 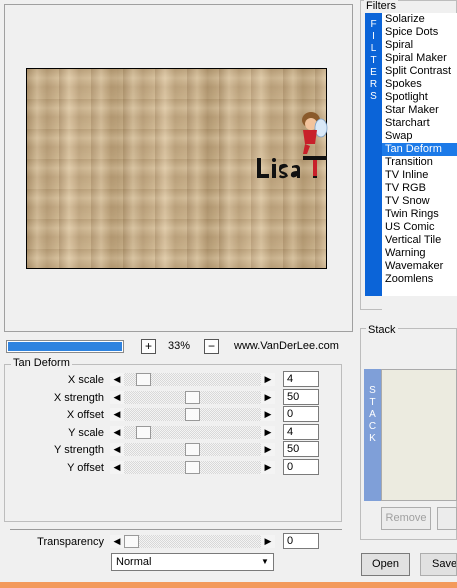 What do you see at coordinates (373, 36) in the screenshot?
I see `strip-letter: I` at bounding box center [373, 36].